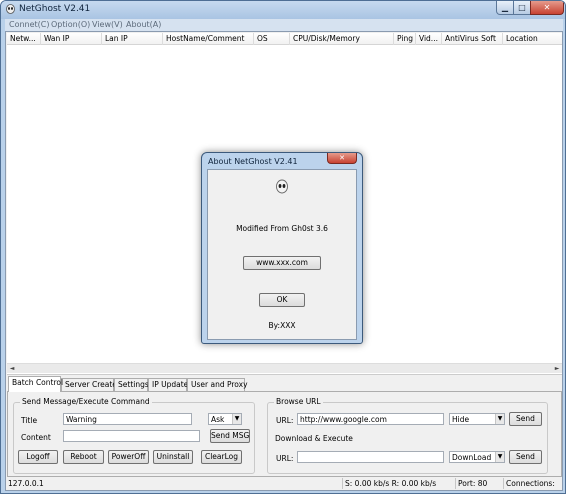 Image resolution: width=566 pixels, height=494 pixels. I want to click on menu-option: Option(O), so click(70, 24).